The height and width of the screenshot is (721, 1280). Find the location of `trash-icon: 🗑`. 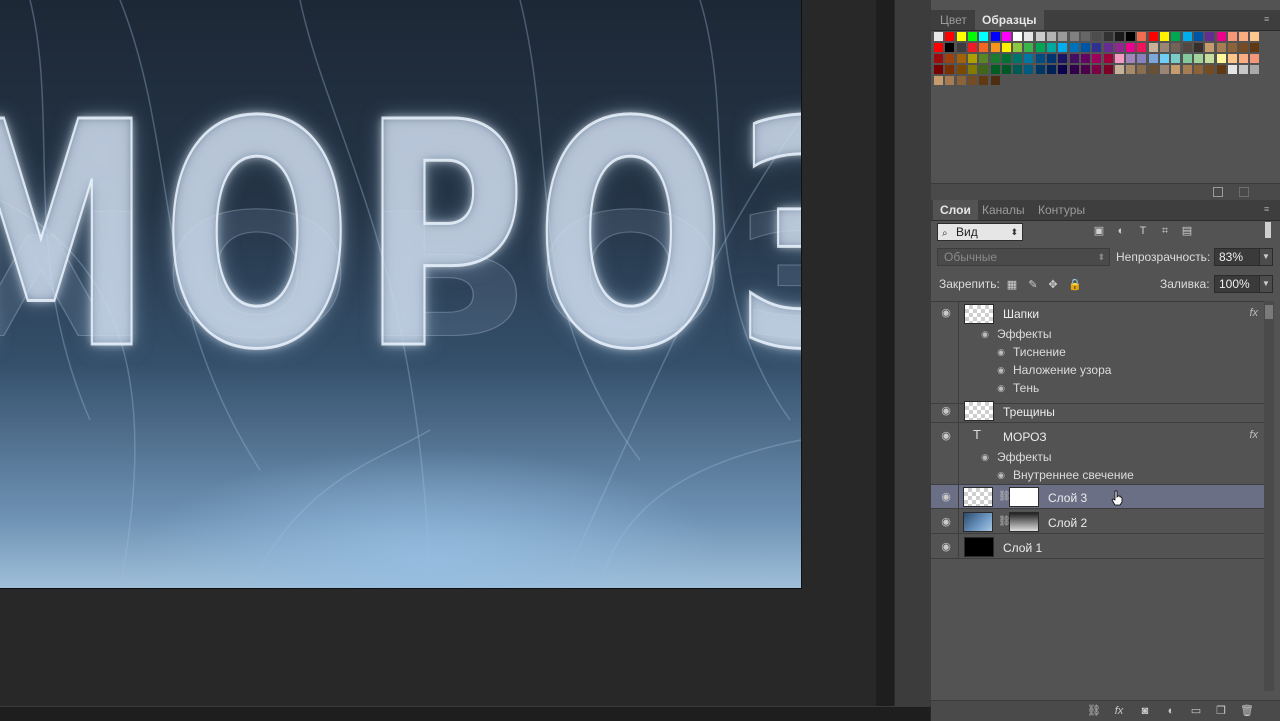

trash-icon: 🗑 is located at coordinates (1247, 711).